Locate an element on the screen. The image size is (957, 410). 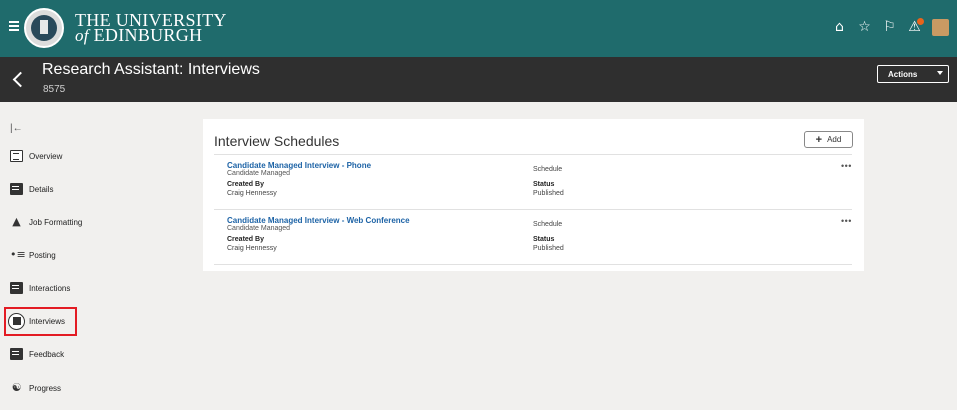
university-logo-text: THE UNIVERSITY of EDINBURGH is located at coordinates (151, 28).